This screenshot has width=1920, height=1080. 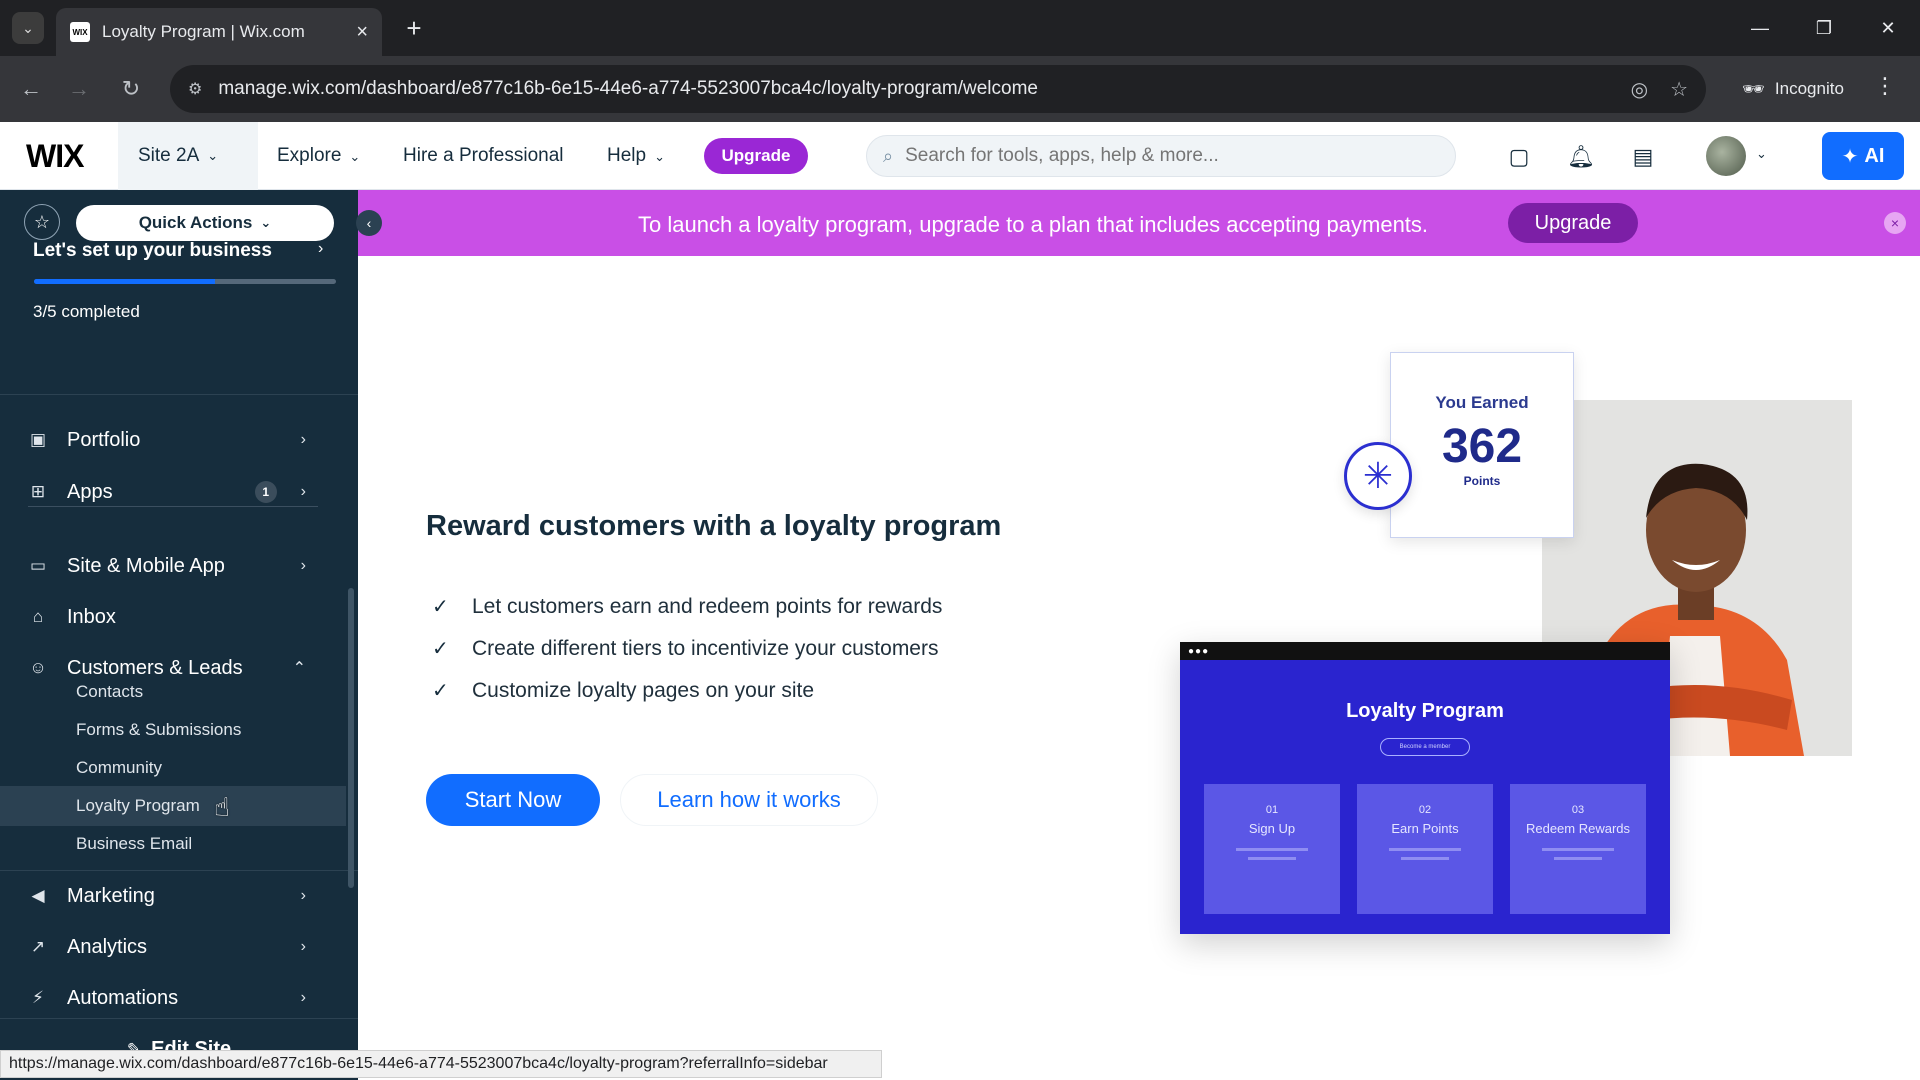 What do you see at coordinates (513, 800) in the screenshot?
I see `start-now-button: Start Now` at bounding box center [513, 800].